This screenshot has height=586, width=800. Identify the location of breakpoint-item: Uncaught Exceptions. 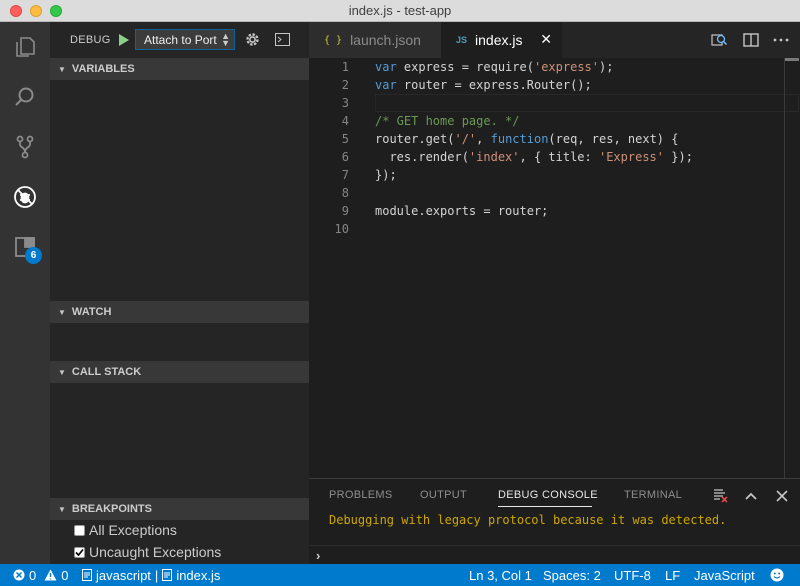
(147, 552).